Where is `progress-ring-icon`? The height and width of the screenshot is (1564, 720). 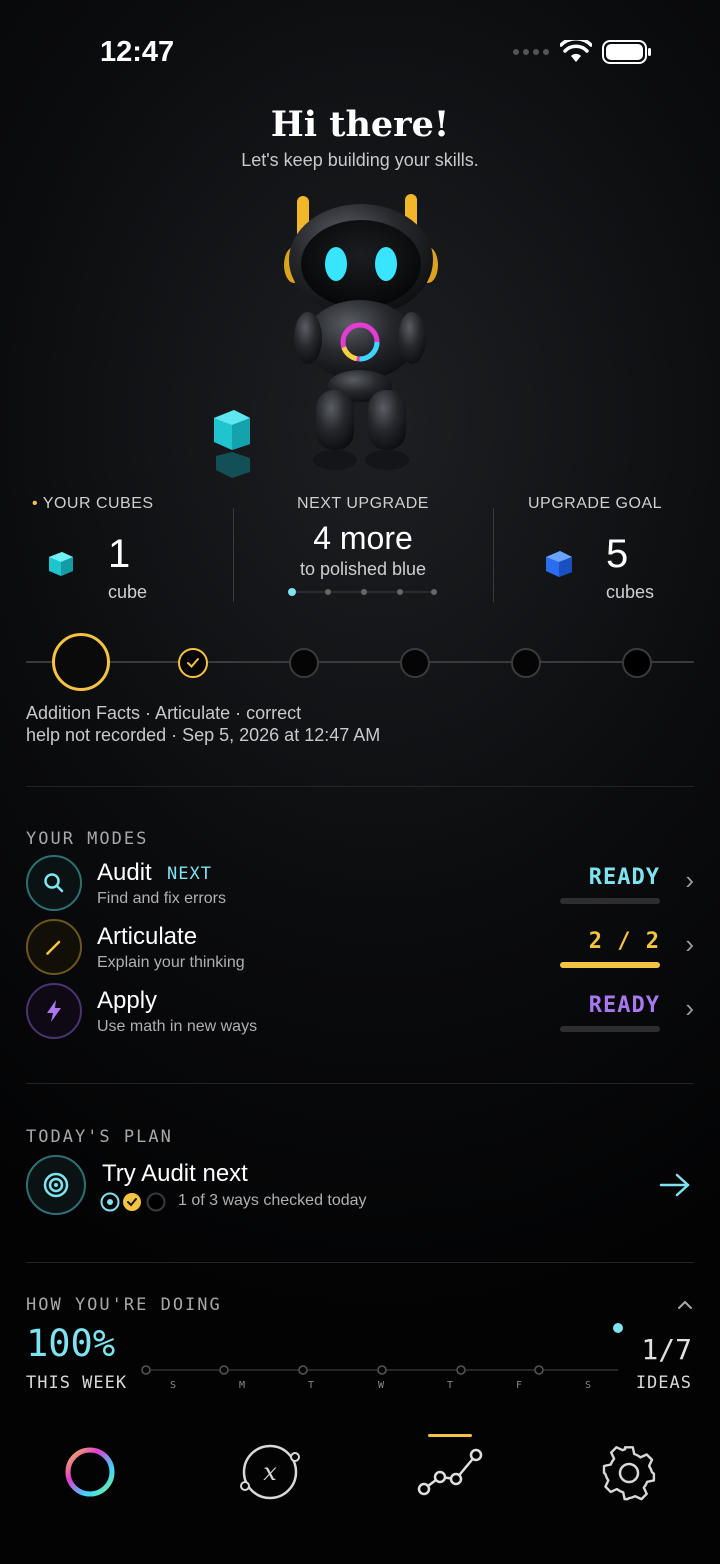
progress-ring-icon is located at coordinates (90, 1472).